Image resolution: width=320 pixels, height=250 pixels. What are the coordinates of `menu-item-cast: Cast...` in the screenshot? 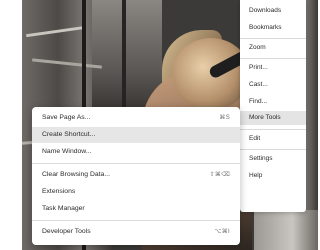 It's located at (258, 85).